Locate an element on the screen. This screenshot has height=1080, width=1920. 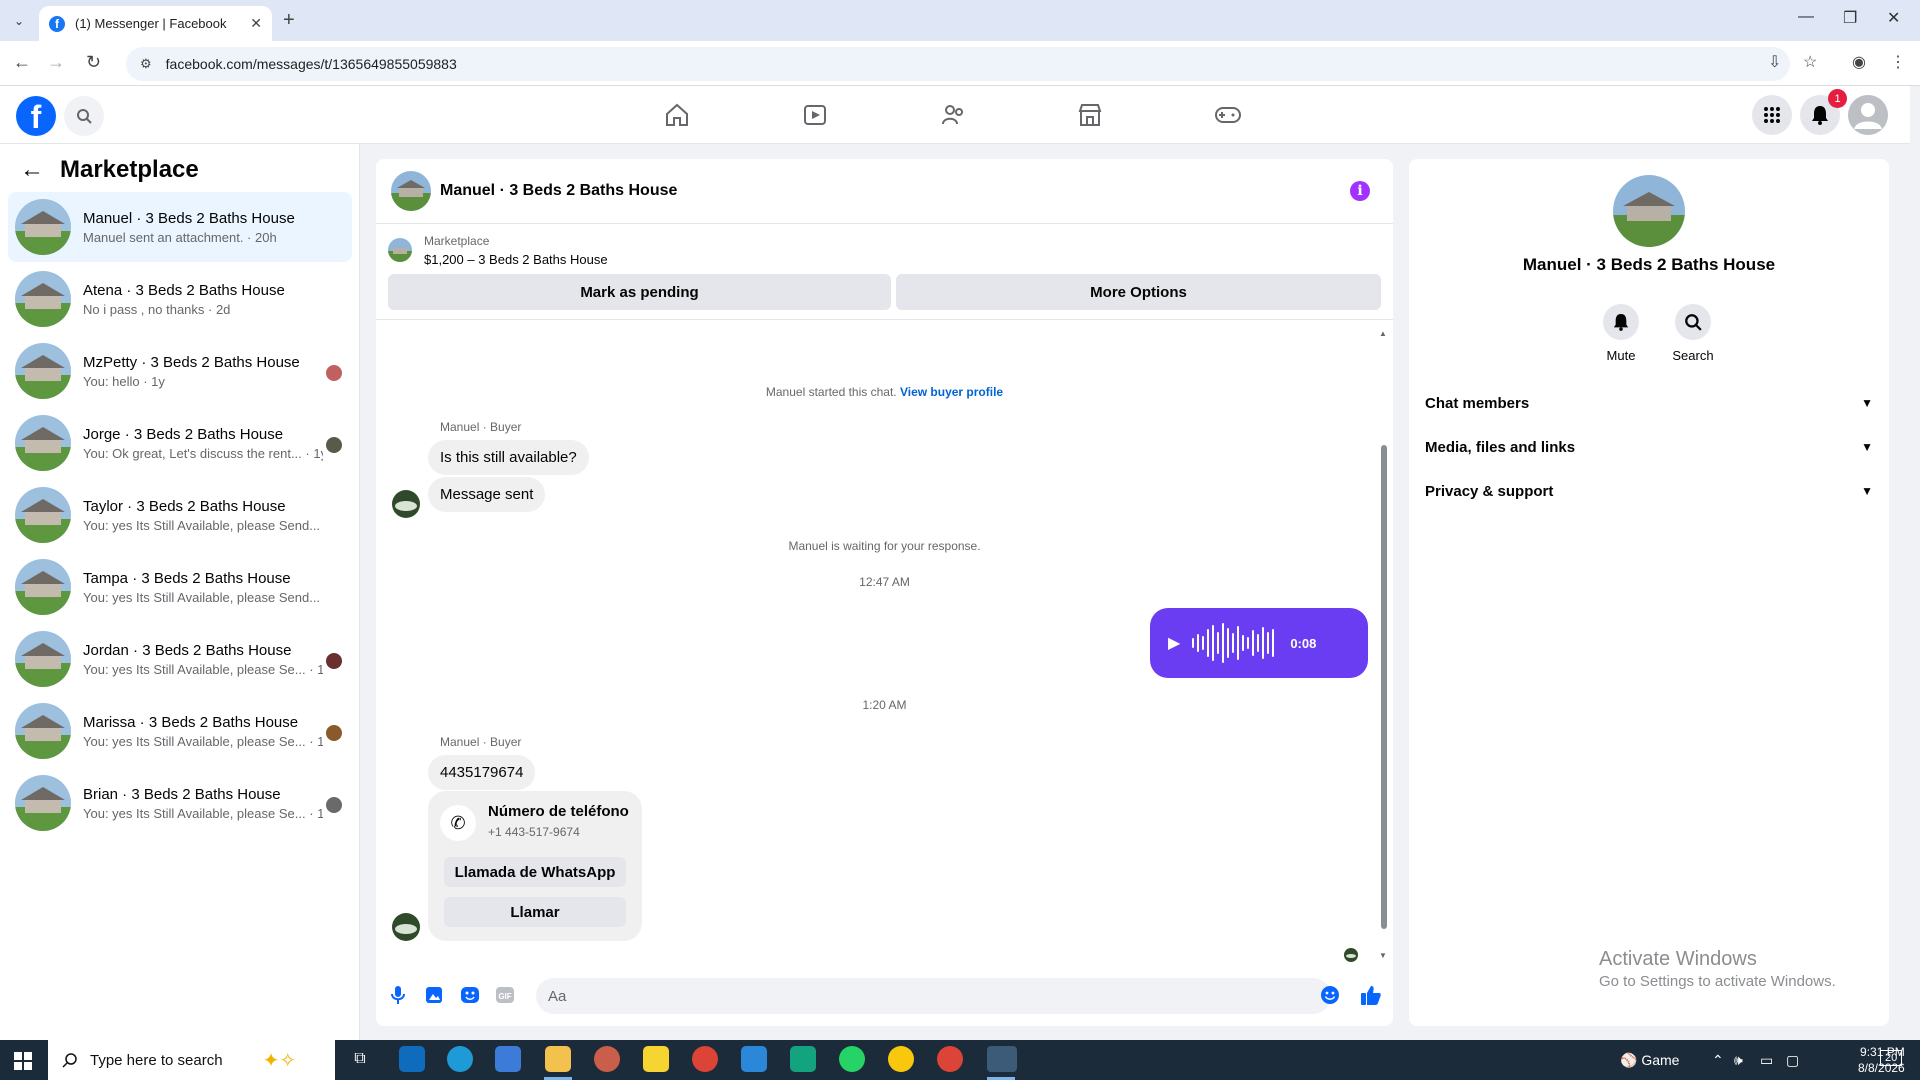
emoji-icon is located at coordinates (1330, 995).